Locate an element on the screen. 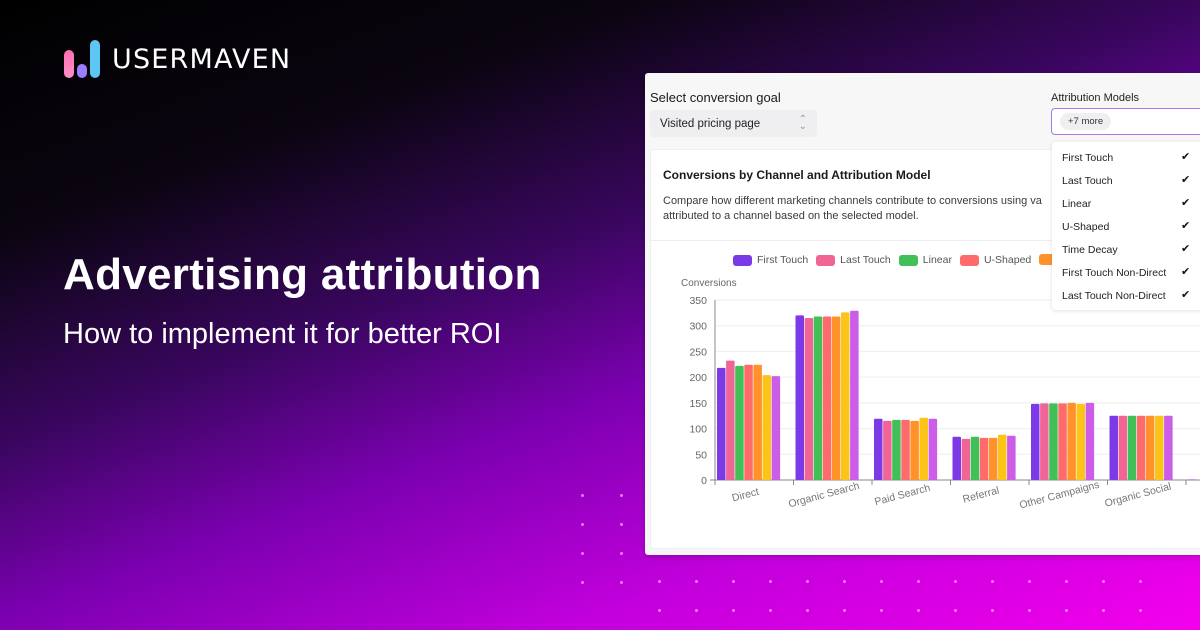  attribution-model-option: Linear is located at coordinates (1127, 204).